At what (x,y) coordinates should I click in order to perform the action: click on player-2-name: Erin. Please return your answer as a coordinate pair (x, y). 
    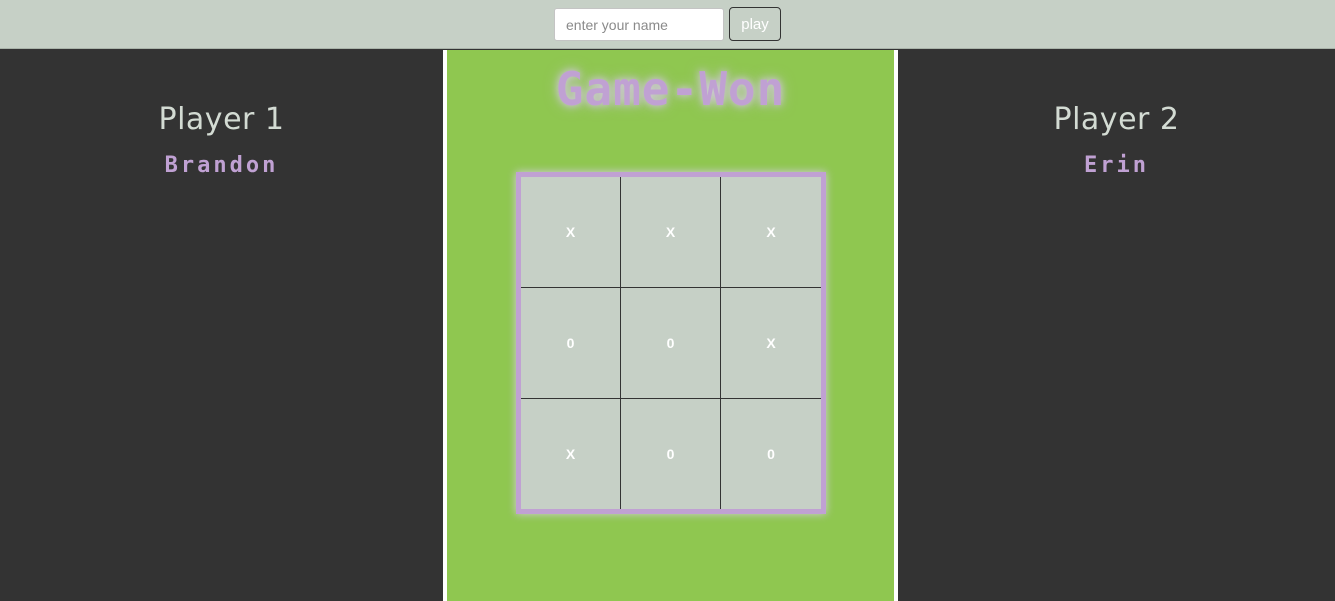
    Looking at the image, I should click on (1116, 165).